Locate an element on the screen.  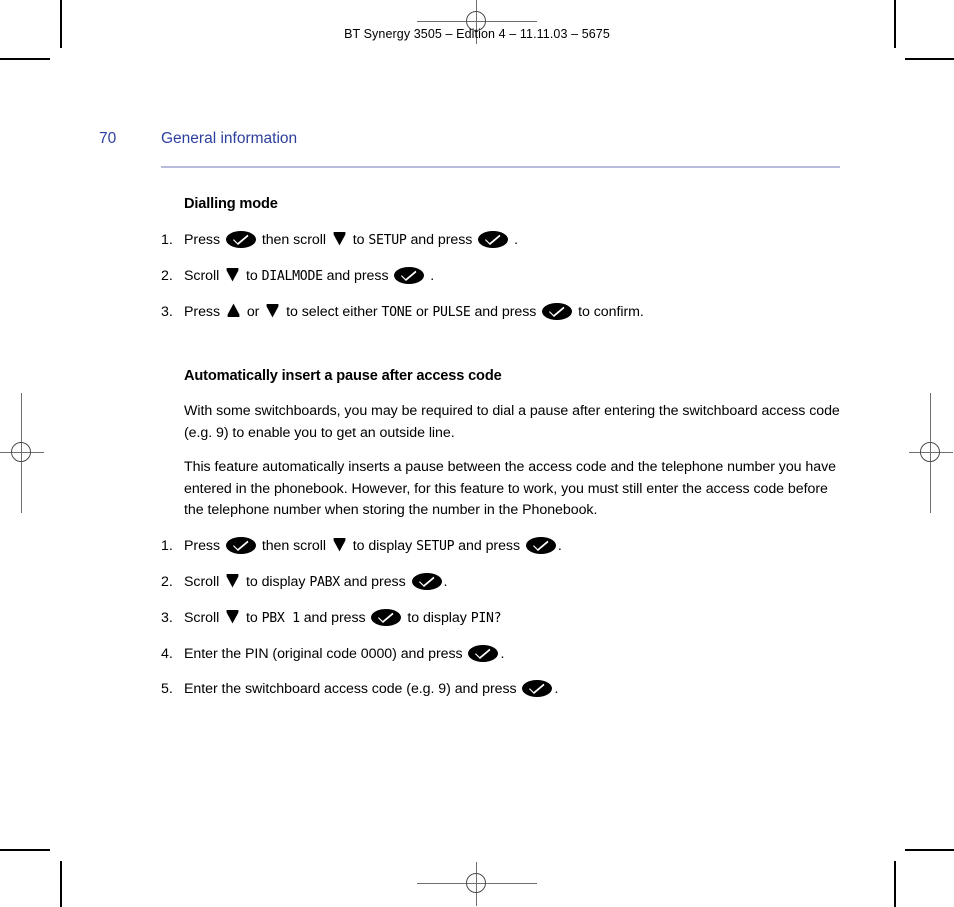
page-number: 70 is located at coordinates (108, 138).